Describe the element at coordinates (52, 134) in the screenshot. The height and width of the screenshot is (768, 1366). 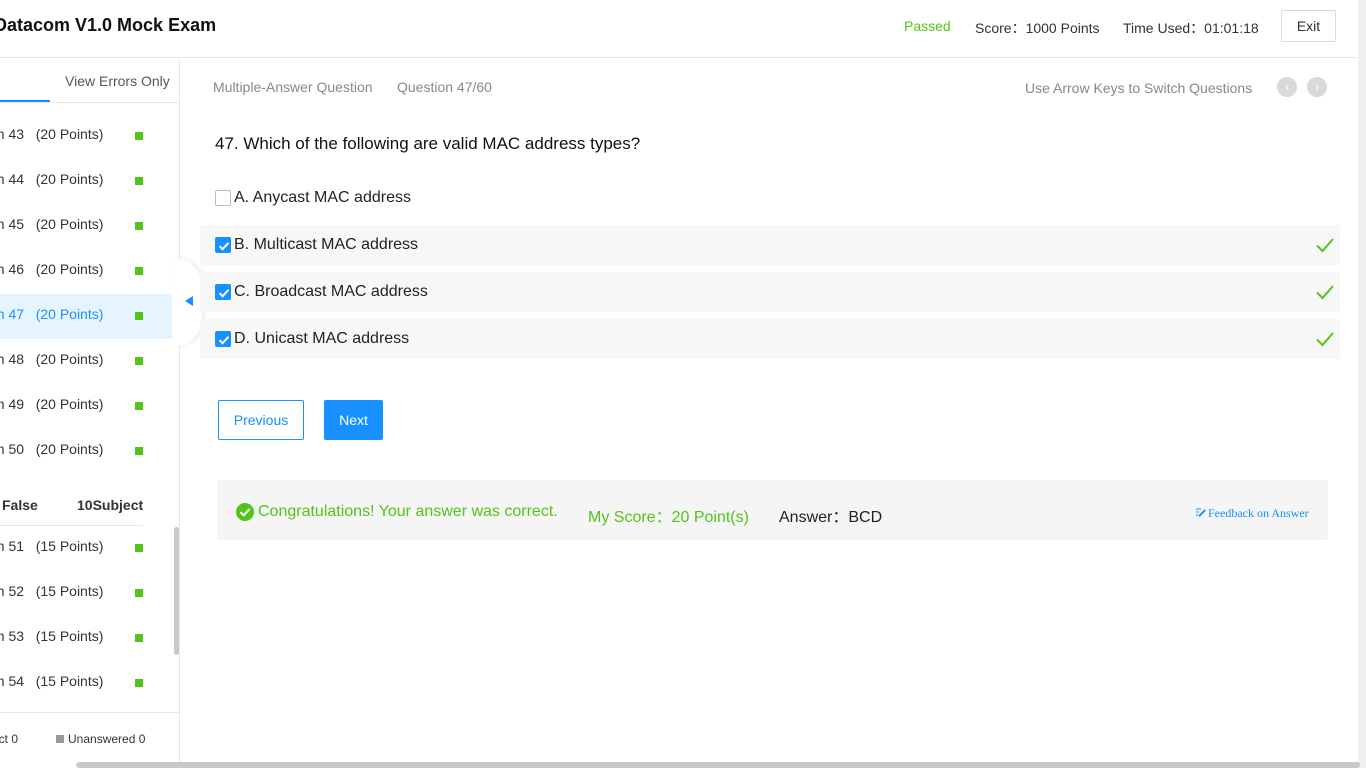
I see `question-label: on 43 (20 Points)` at that location.